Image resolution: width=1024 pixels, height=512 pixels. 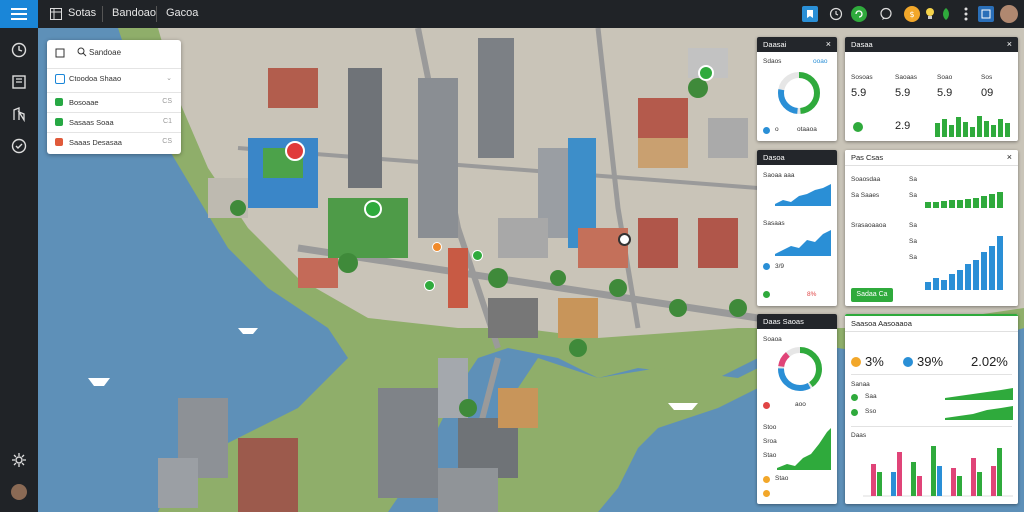 What do you see at coordinates (867, 157) in the screenshot?
I see `card-title: Pas Csas` at bounding box center [867, 157].